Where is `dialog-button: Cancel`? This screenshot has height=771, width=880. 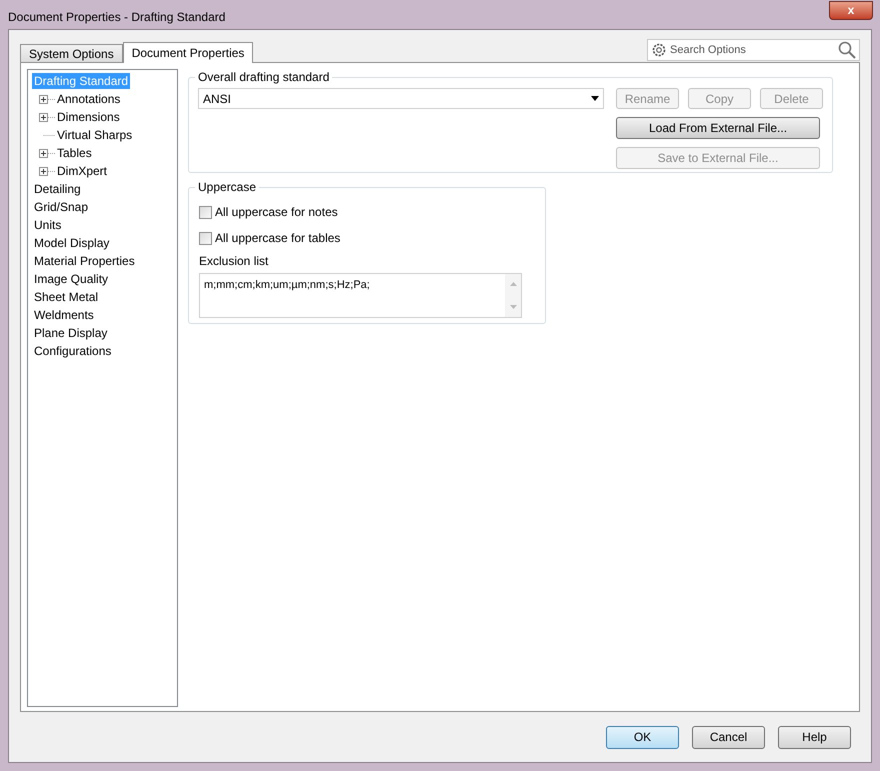 dialog-button: Cancel is located at coordinates (728, 737).